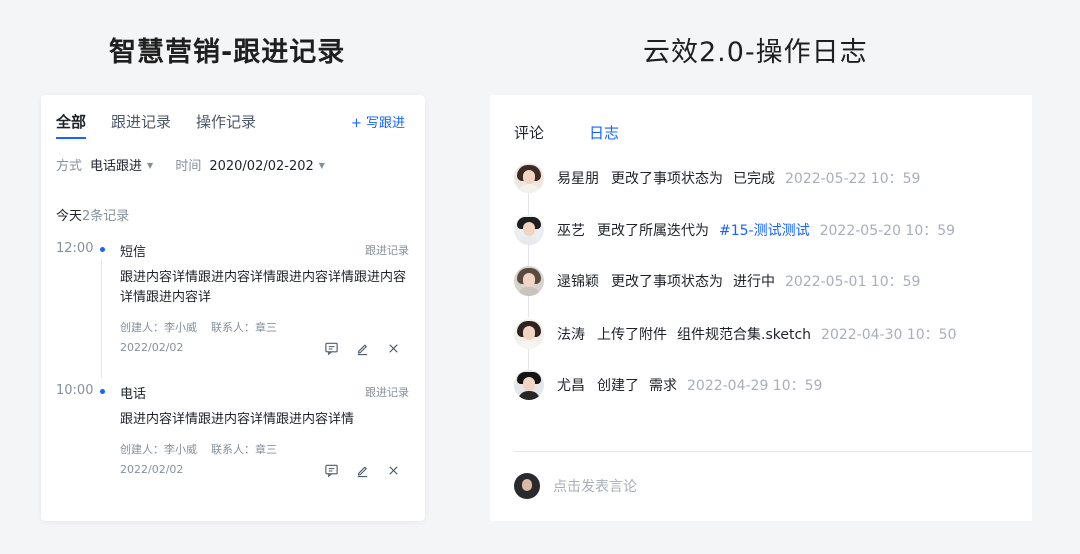 Image resolution: width=1080 pixels, height=554 pixels. What do you see at coordinates (75, 390) in the screenshot?
I see `entry-time: 10:00` at bounding box center [75, 390].